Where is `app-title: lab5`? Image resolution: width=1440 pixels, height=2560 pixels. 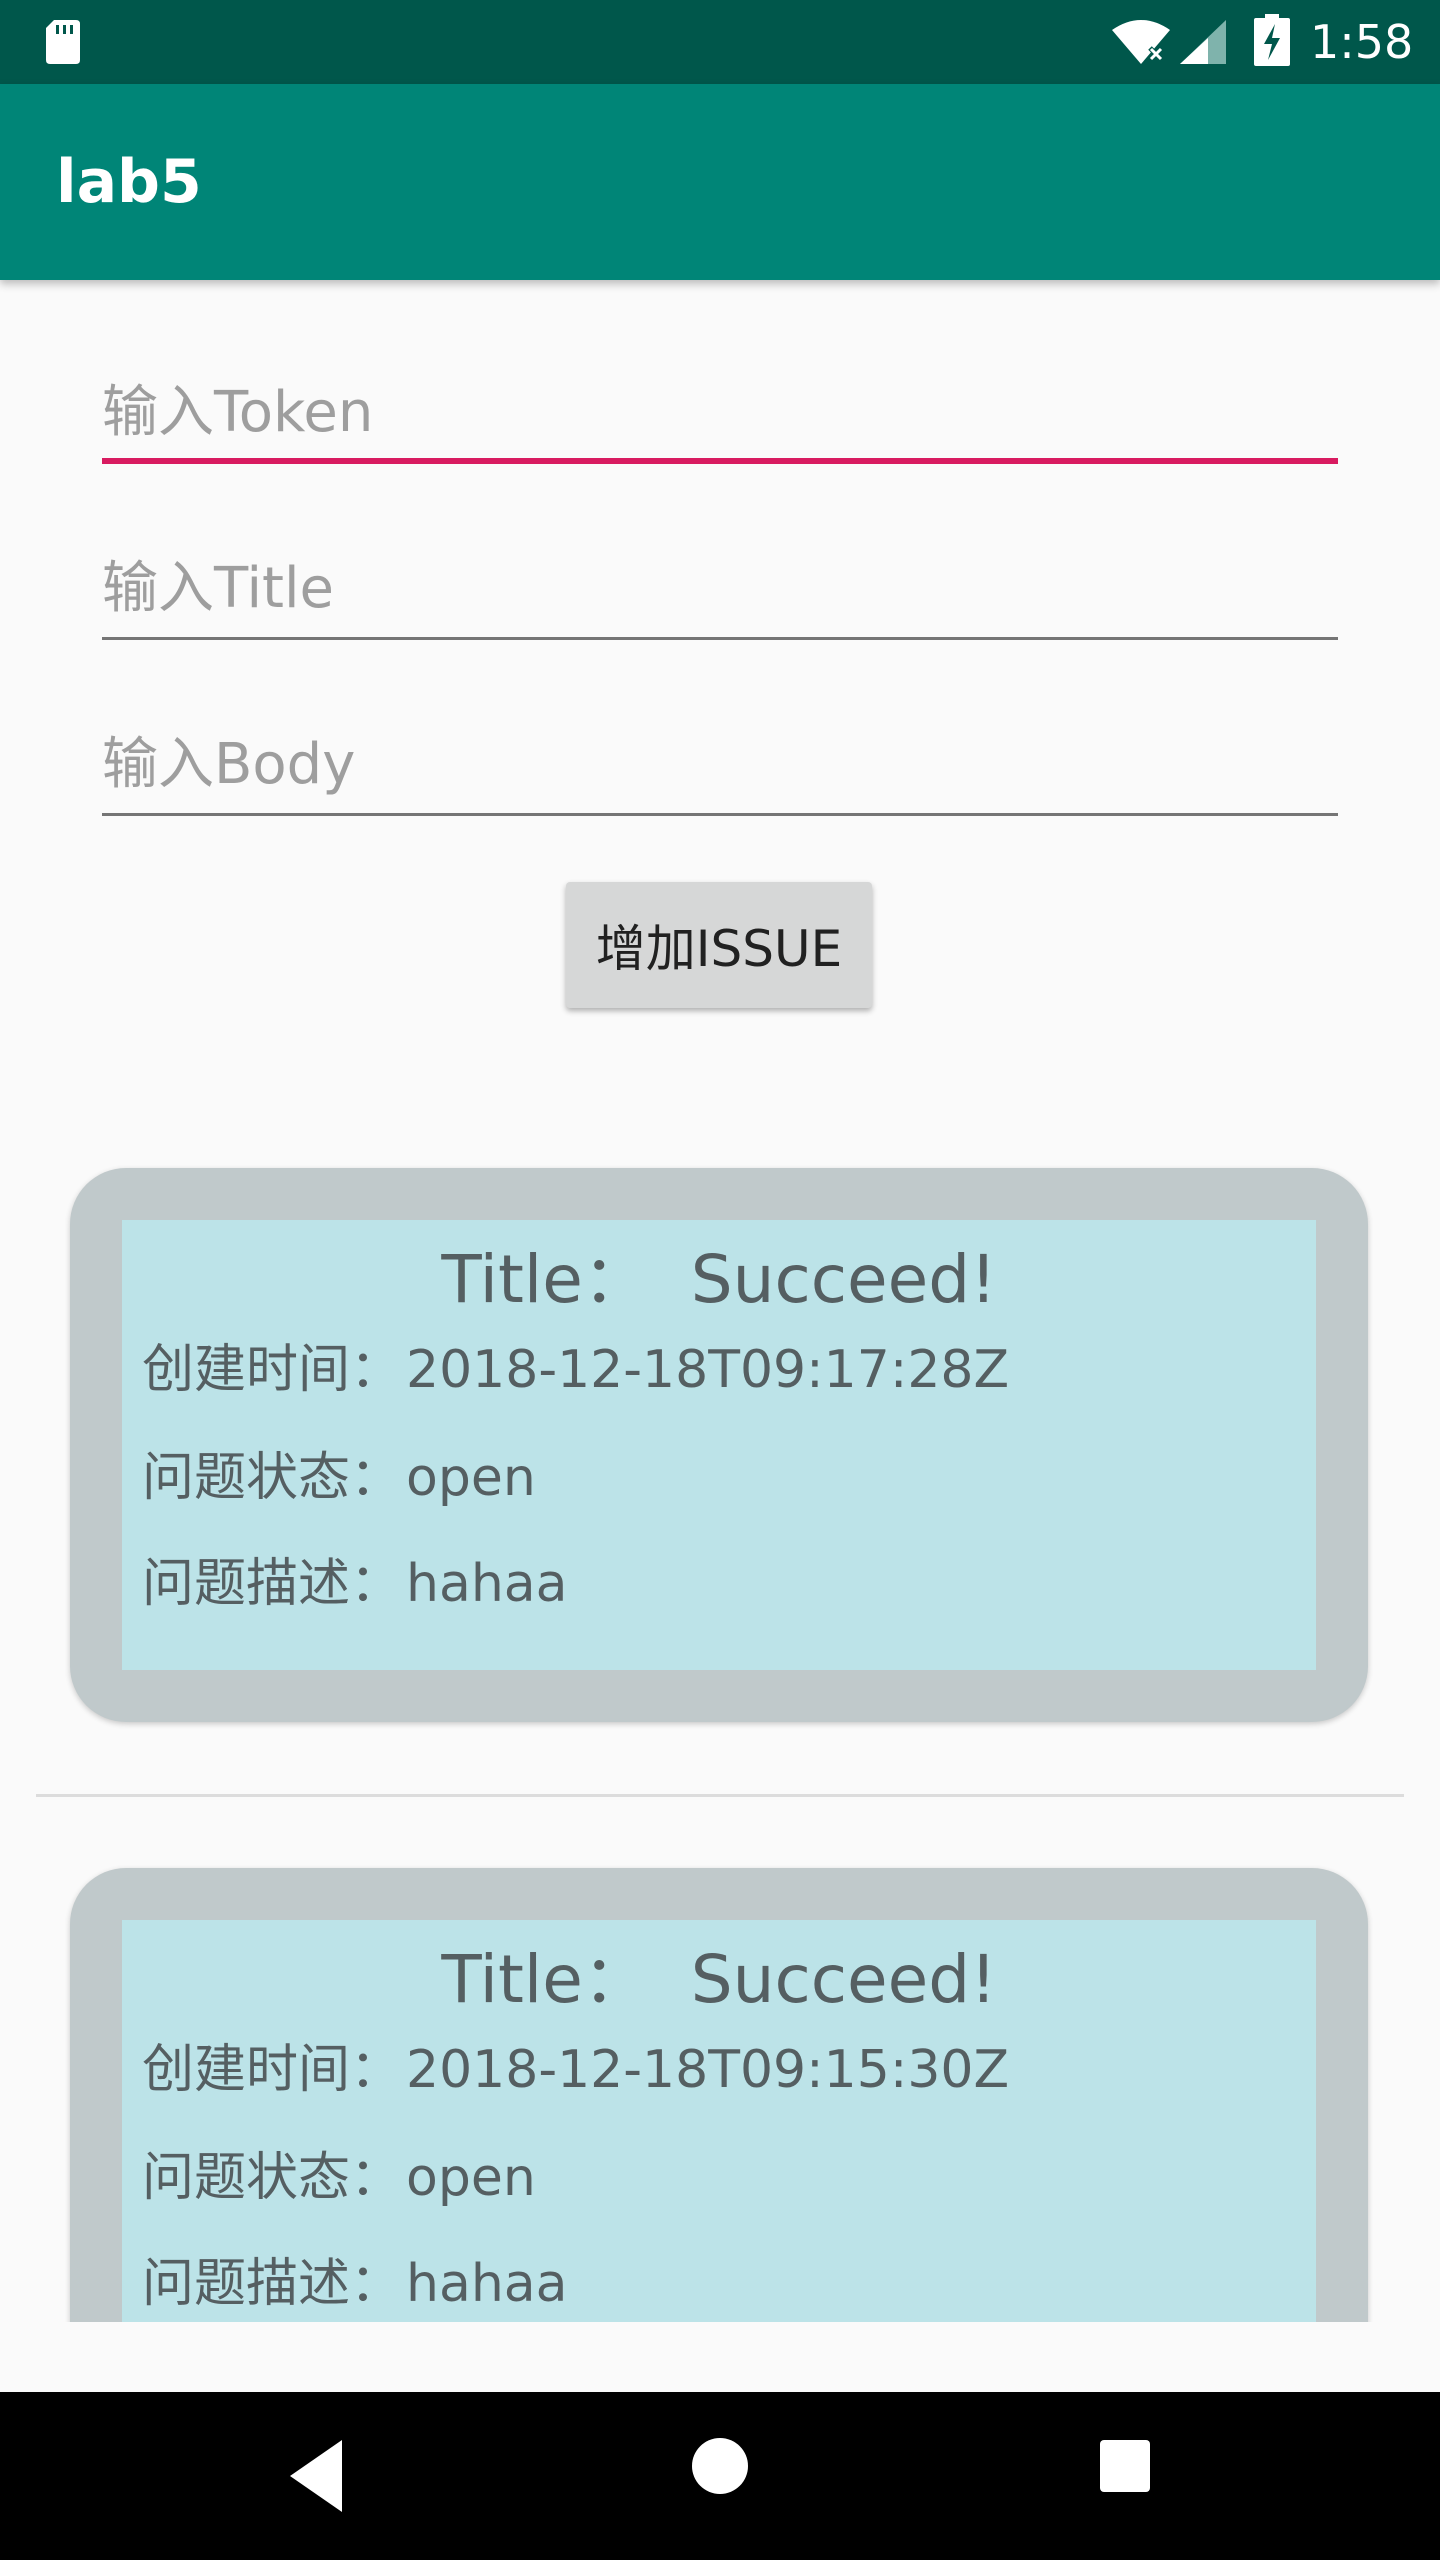
app-title: lab5 is located at coordinates (129, 182).